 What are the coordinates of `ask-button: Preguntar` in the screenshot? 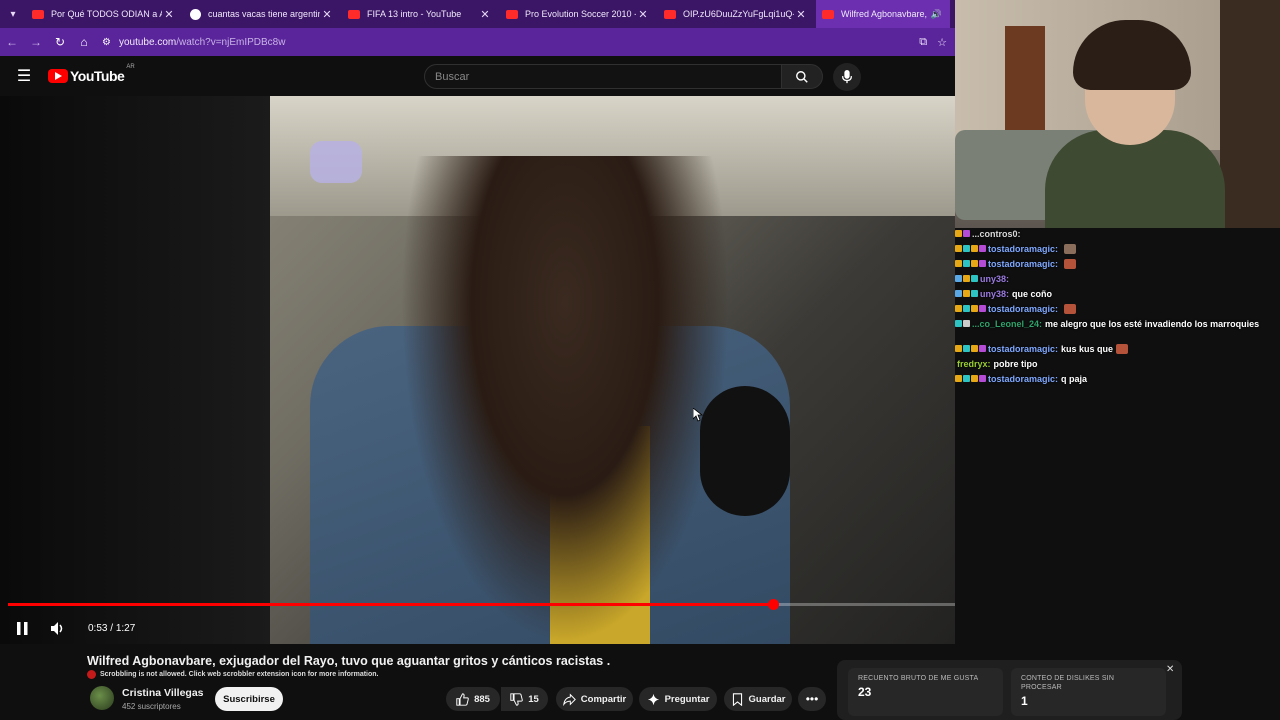 It's located at (678, 699).